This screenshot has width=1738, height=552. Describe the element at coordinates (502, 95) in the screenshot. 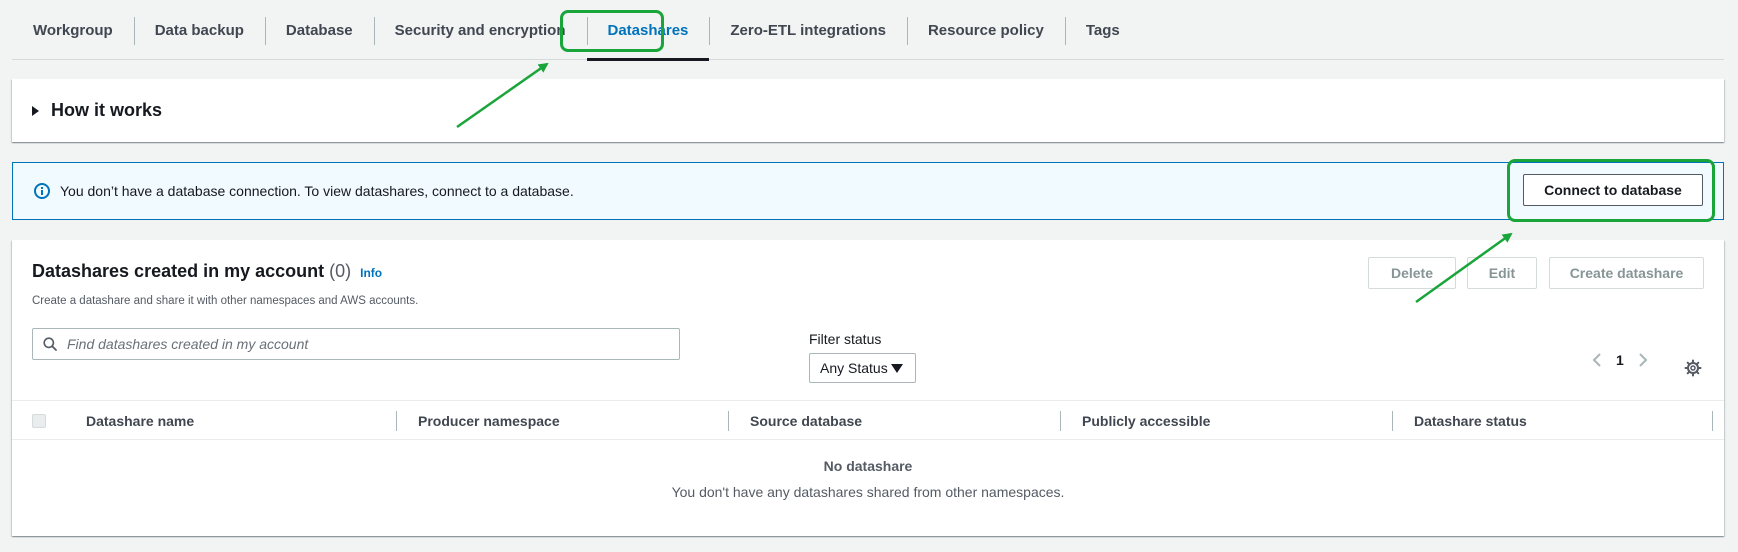

I see `arrow-to-datashares-tab` at that location.